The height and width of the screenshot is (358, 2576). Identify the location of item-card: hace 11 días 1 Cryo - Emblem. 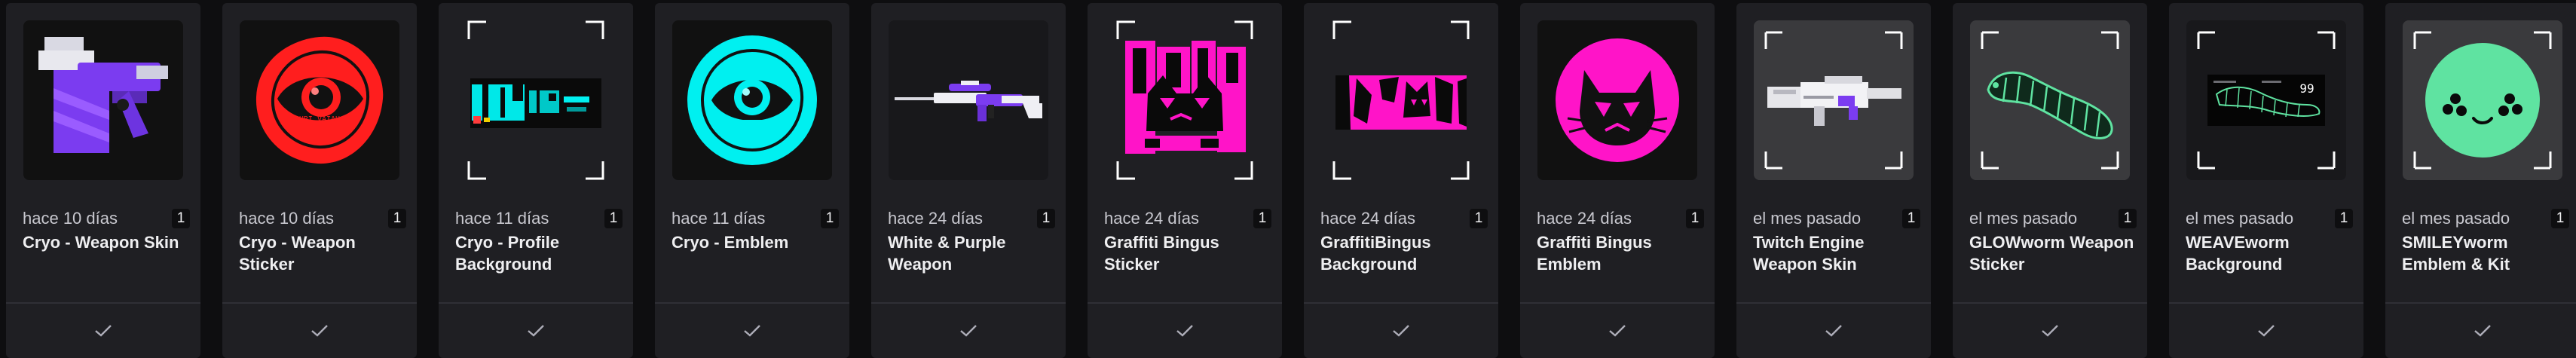
(752, 180).